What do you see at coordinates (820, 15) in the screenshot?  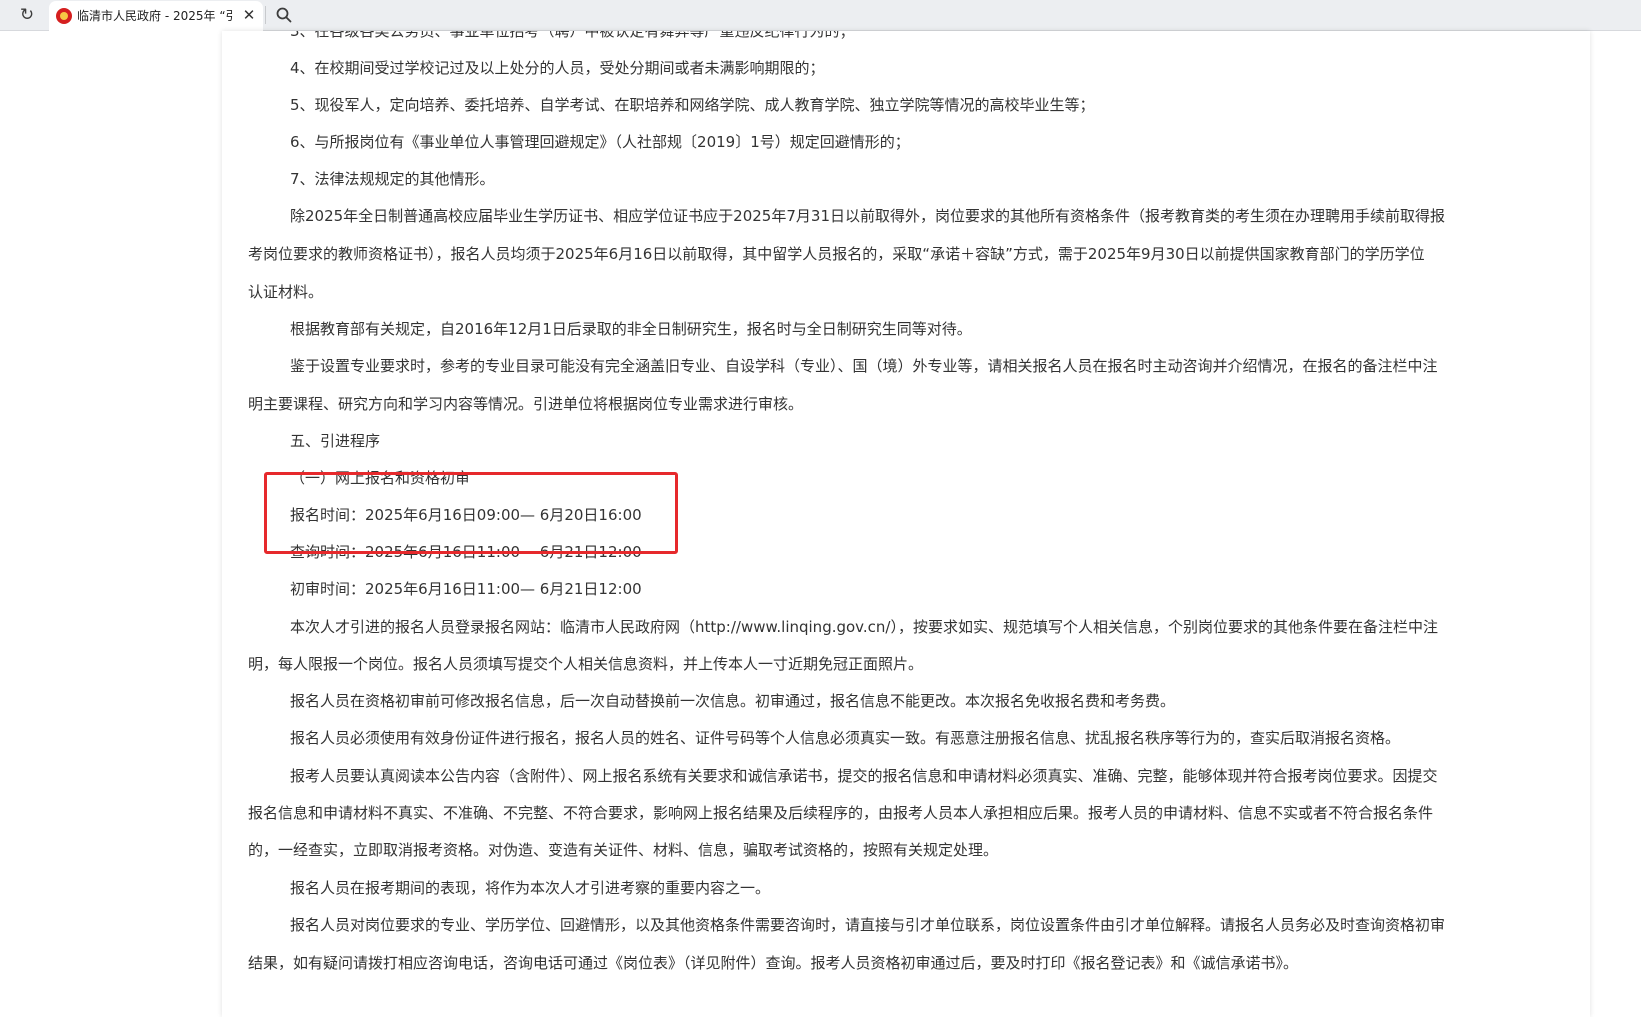 I see `browser-tab-bar: ↻ 临清市人民政府 - 2025年 “引 ✕` at bounding box center [820, 15].